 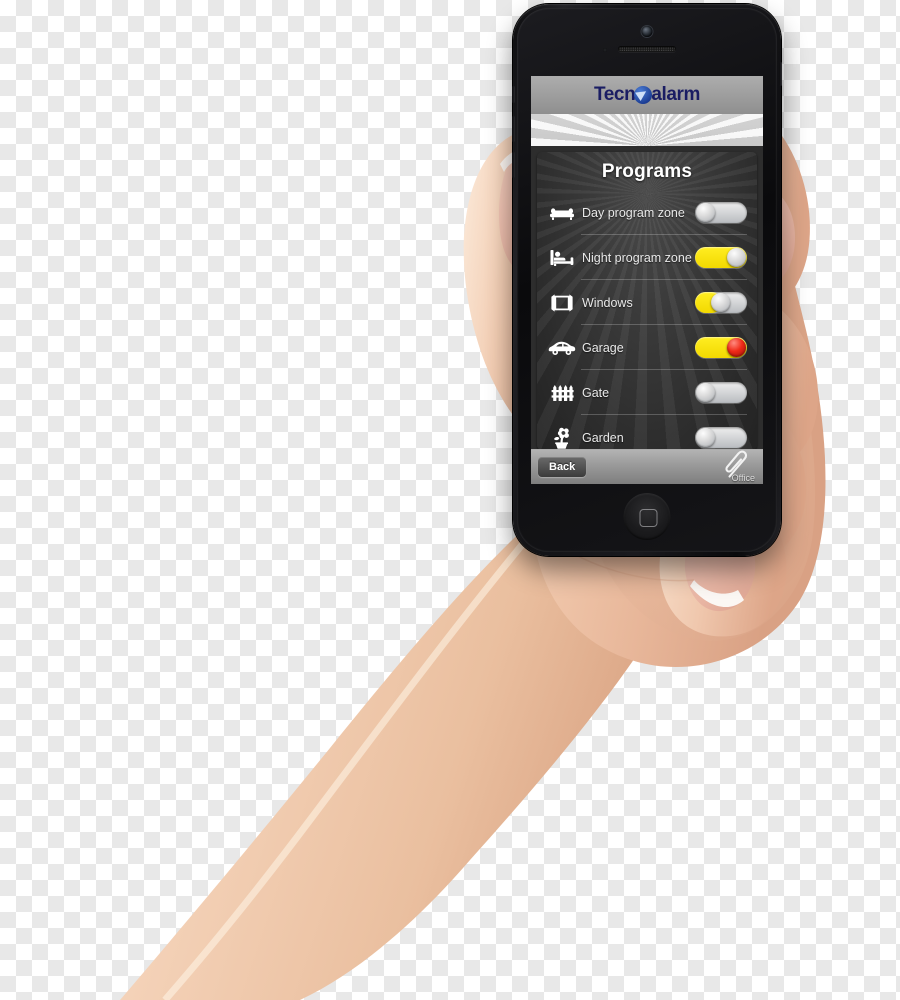 I want to click on brand-suffix: alarm, so click(x=676, y=94).